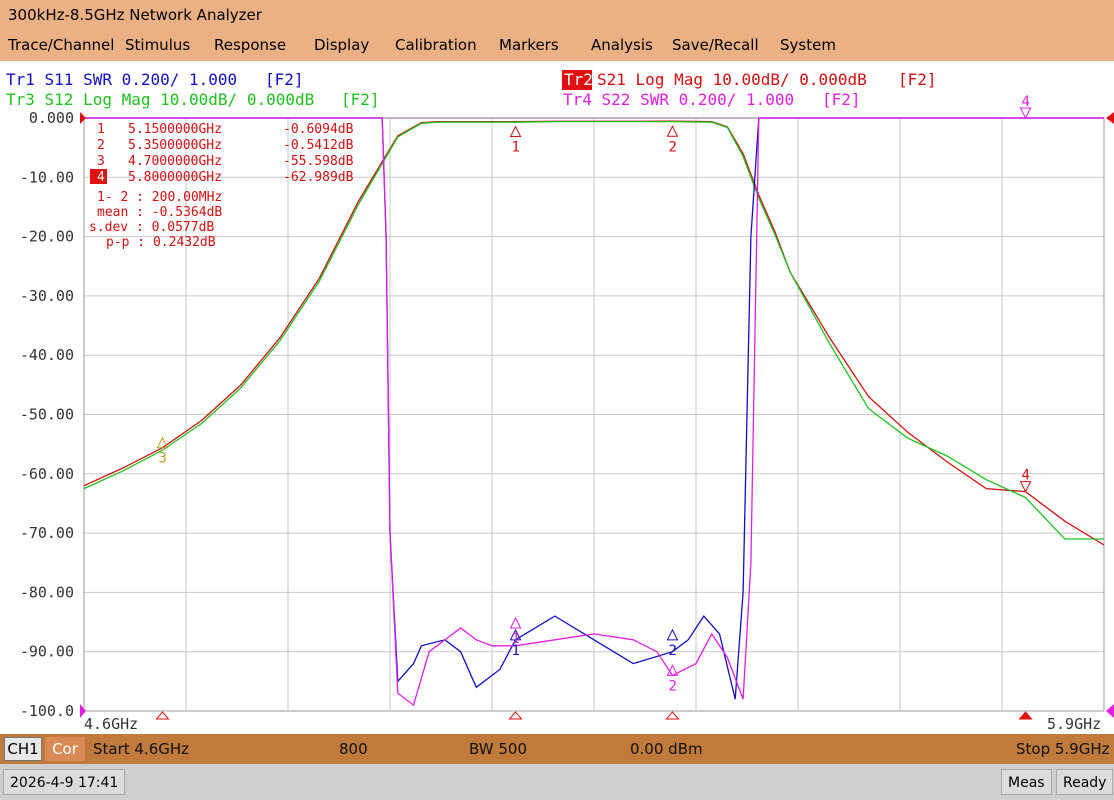 The width and height of the screenshot is (1114, 800). I want to click on marker-2-value: -0.5412dB, so click(318, 145).